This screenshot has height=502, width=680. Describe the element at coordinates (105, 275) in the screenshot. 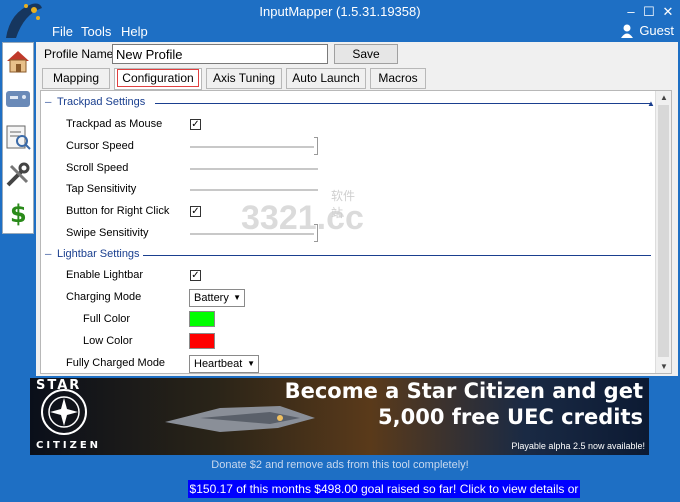

I see `enable-lightbar-label: Enable Lightbar` at that location.